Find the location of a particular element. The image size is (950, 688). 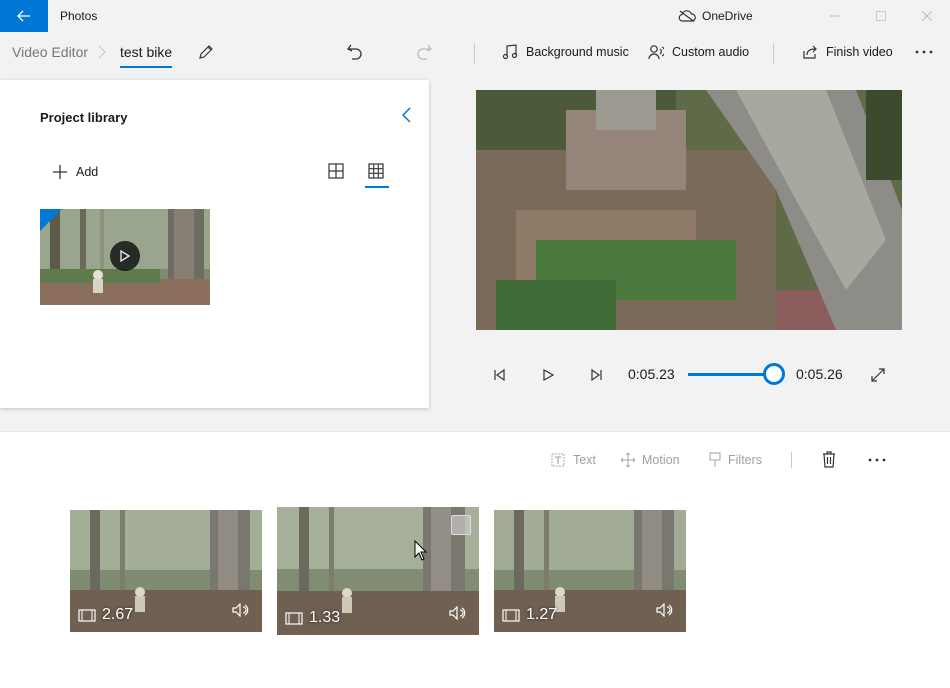

undo-button is located at coordinates (355, 52).